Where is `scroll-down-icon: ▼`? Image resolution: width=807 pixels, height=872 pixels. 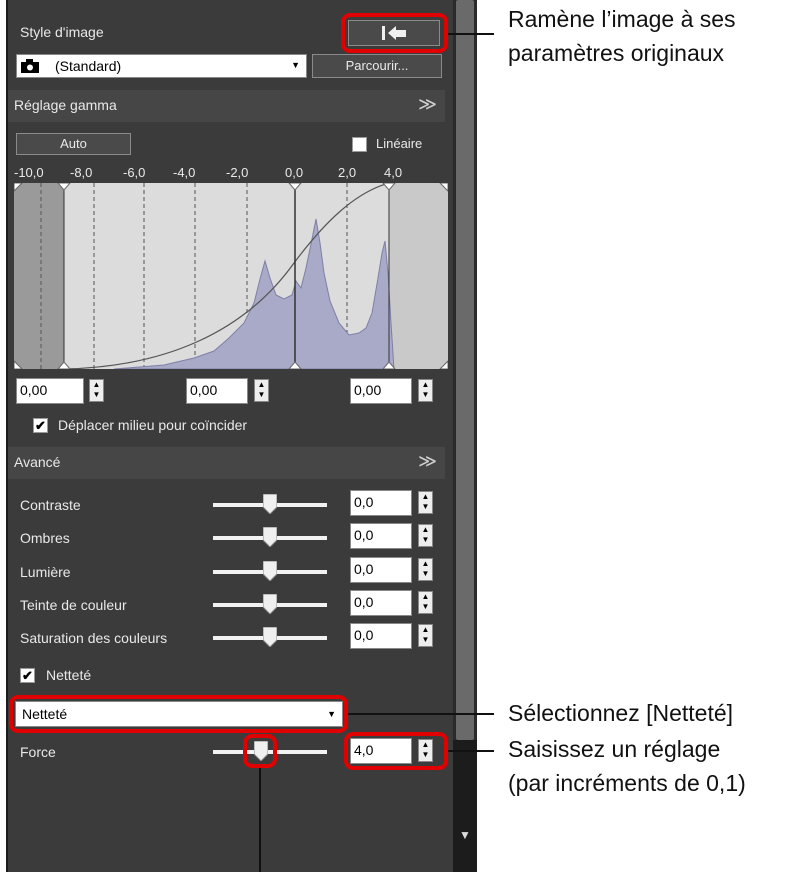 scroll-down-icon: ▼ is located at coordinates (465, 835).